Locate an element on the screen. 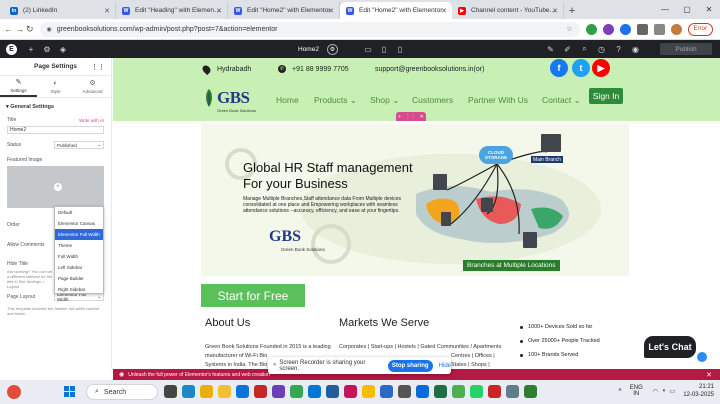  tab-advanced: ⚙ Advanced is located at coordinates (92, 86).